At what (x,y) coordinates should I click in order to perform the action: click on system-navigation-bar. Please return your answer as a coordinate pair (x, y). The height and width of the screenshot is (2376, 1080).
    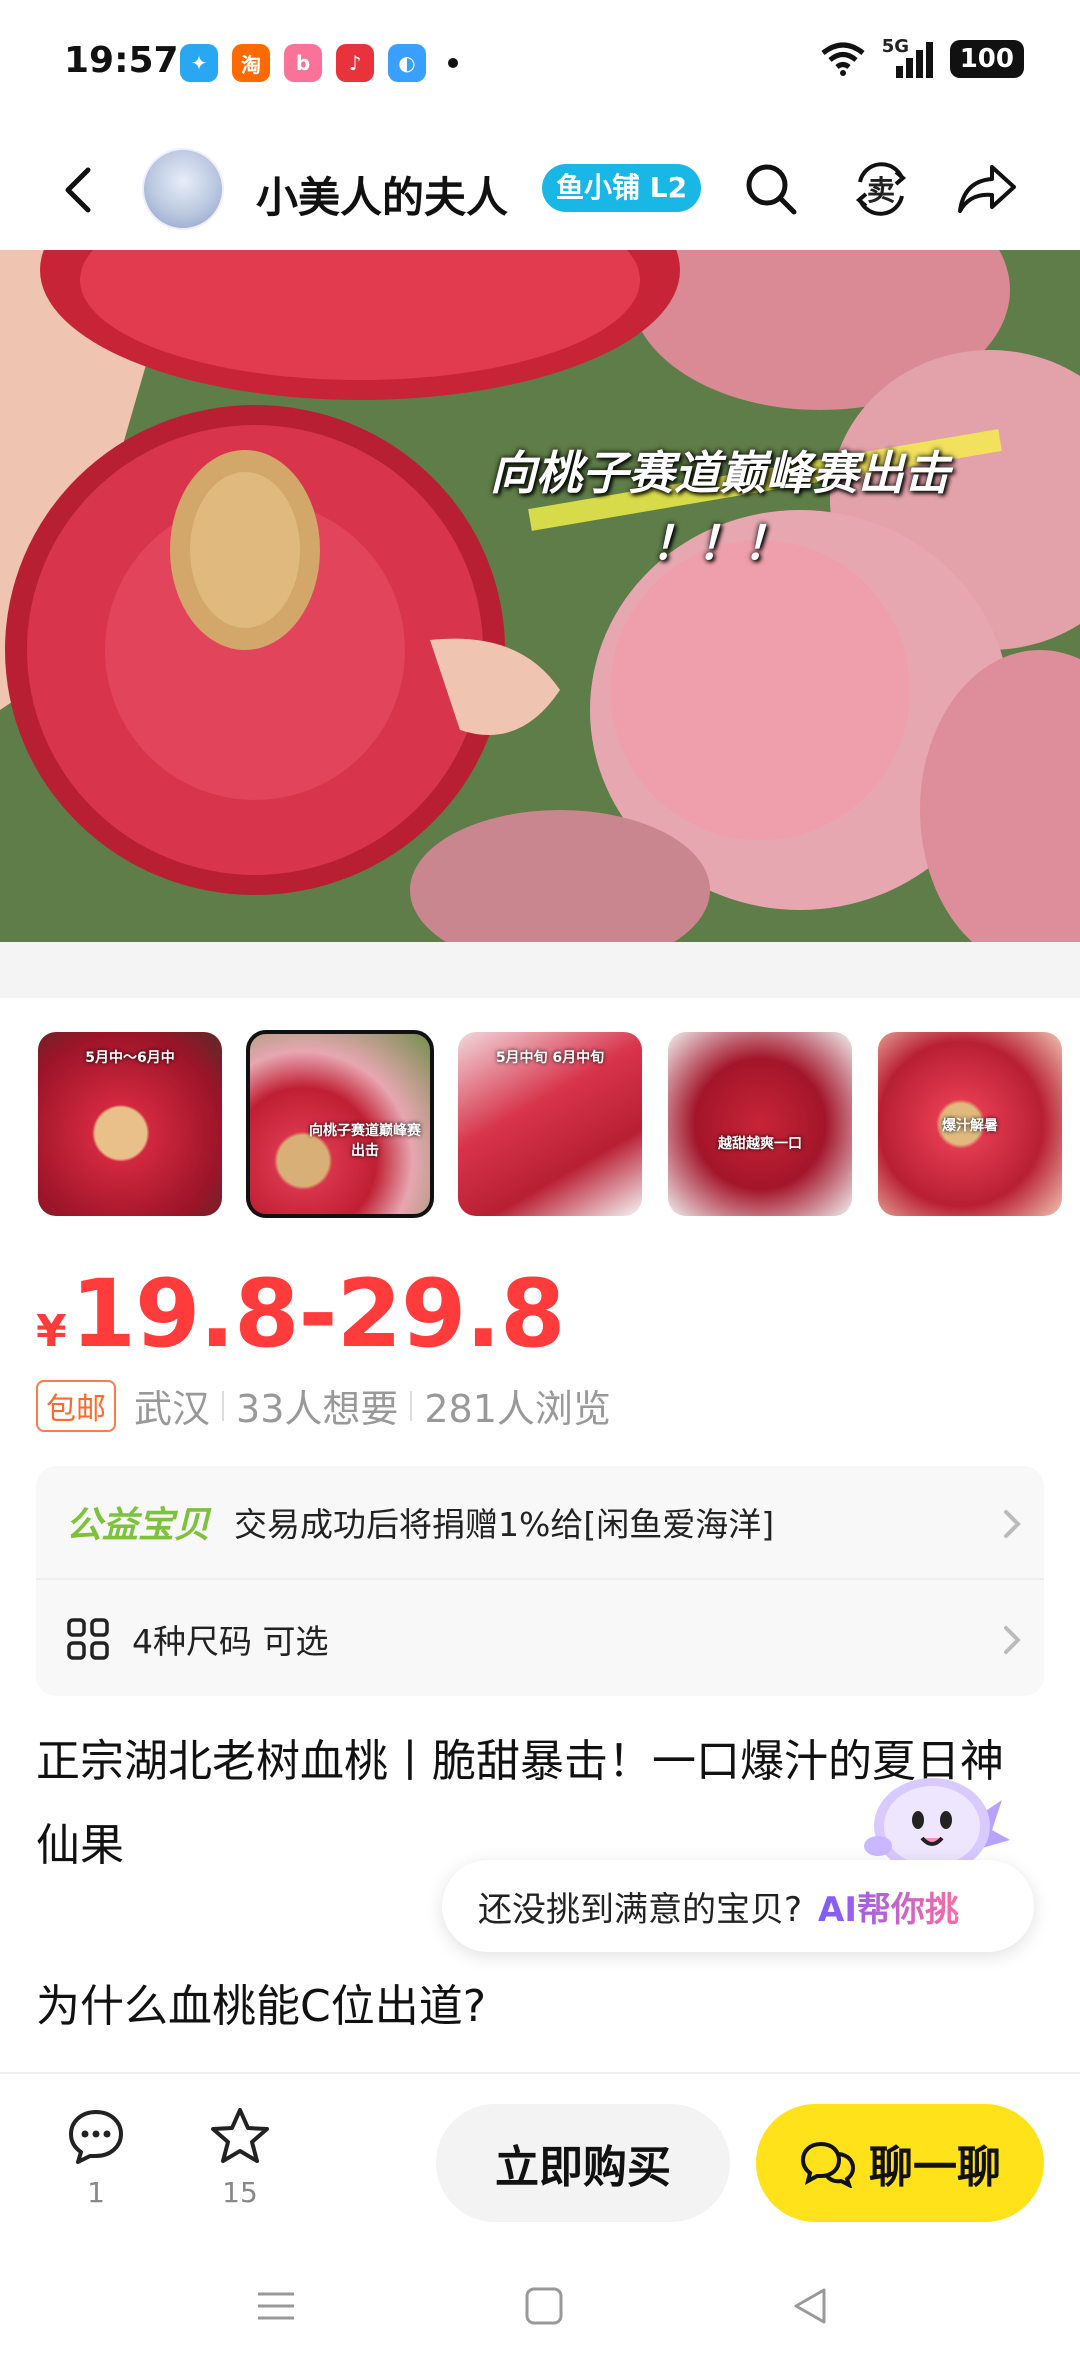
    Looking at the image, I should click on (540, 2309).